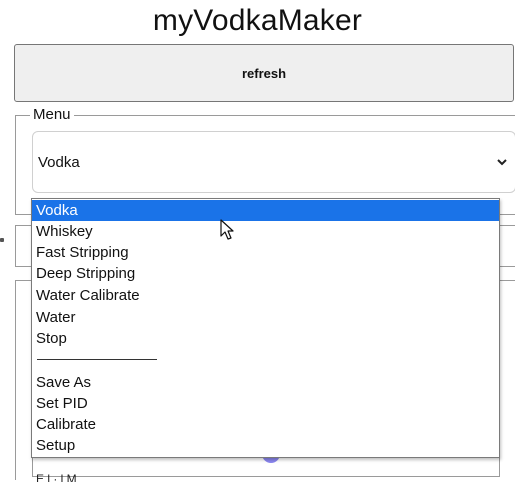 The width and height of the screenshot is (515, 482). I want to click on option-save-as: Save As, so click(265, 382).